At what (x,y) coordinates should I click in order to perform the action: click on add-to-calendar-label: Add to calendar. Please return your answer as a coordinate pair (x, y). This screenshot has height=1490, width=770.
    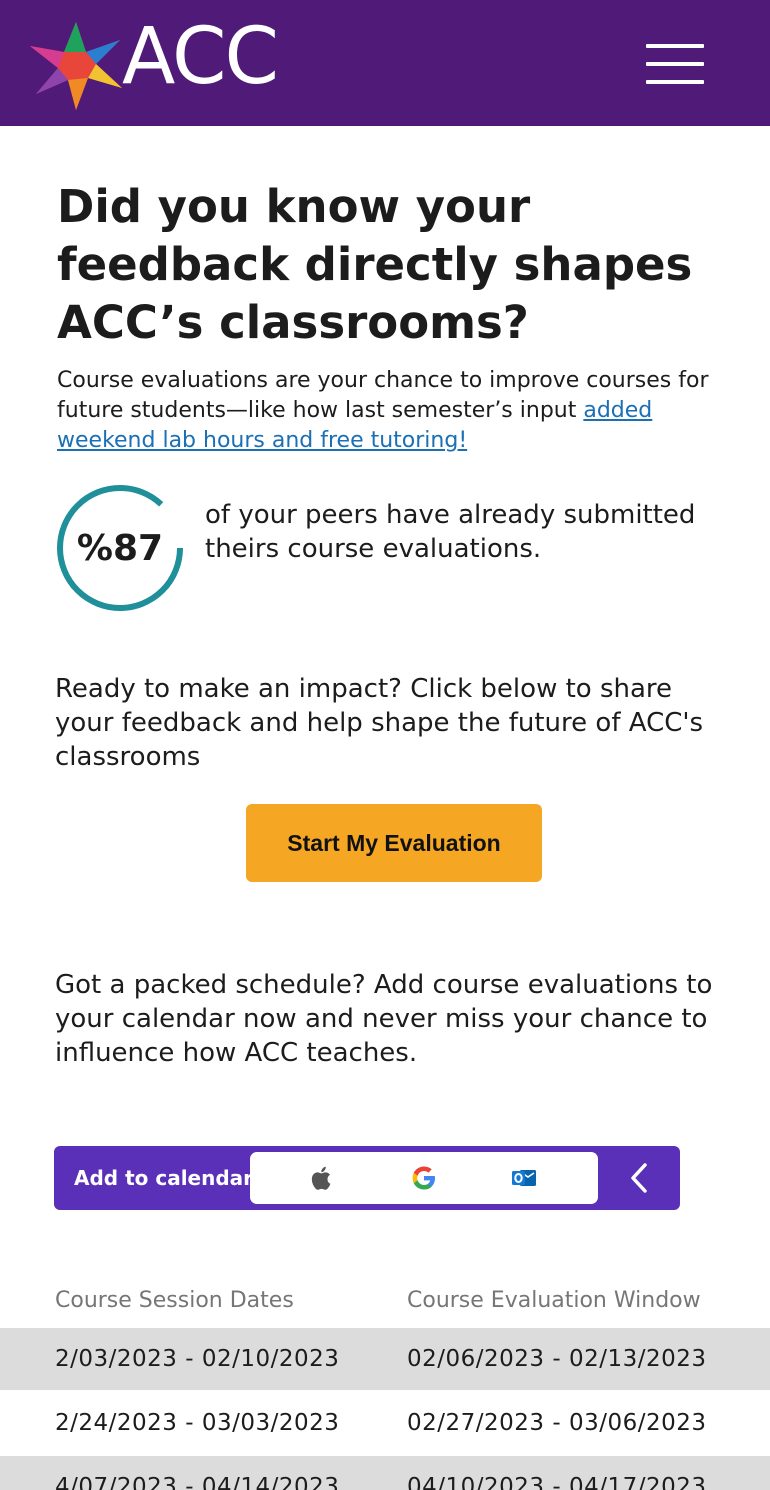
    Looking at the image, I should click on (164, 1178).